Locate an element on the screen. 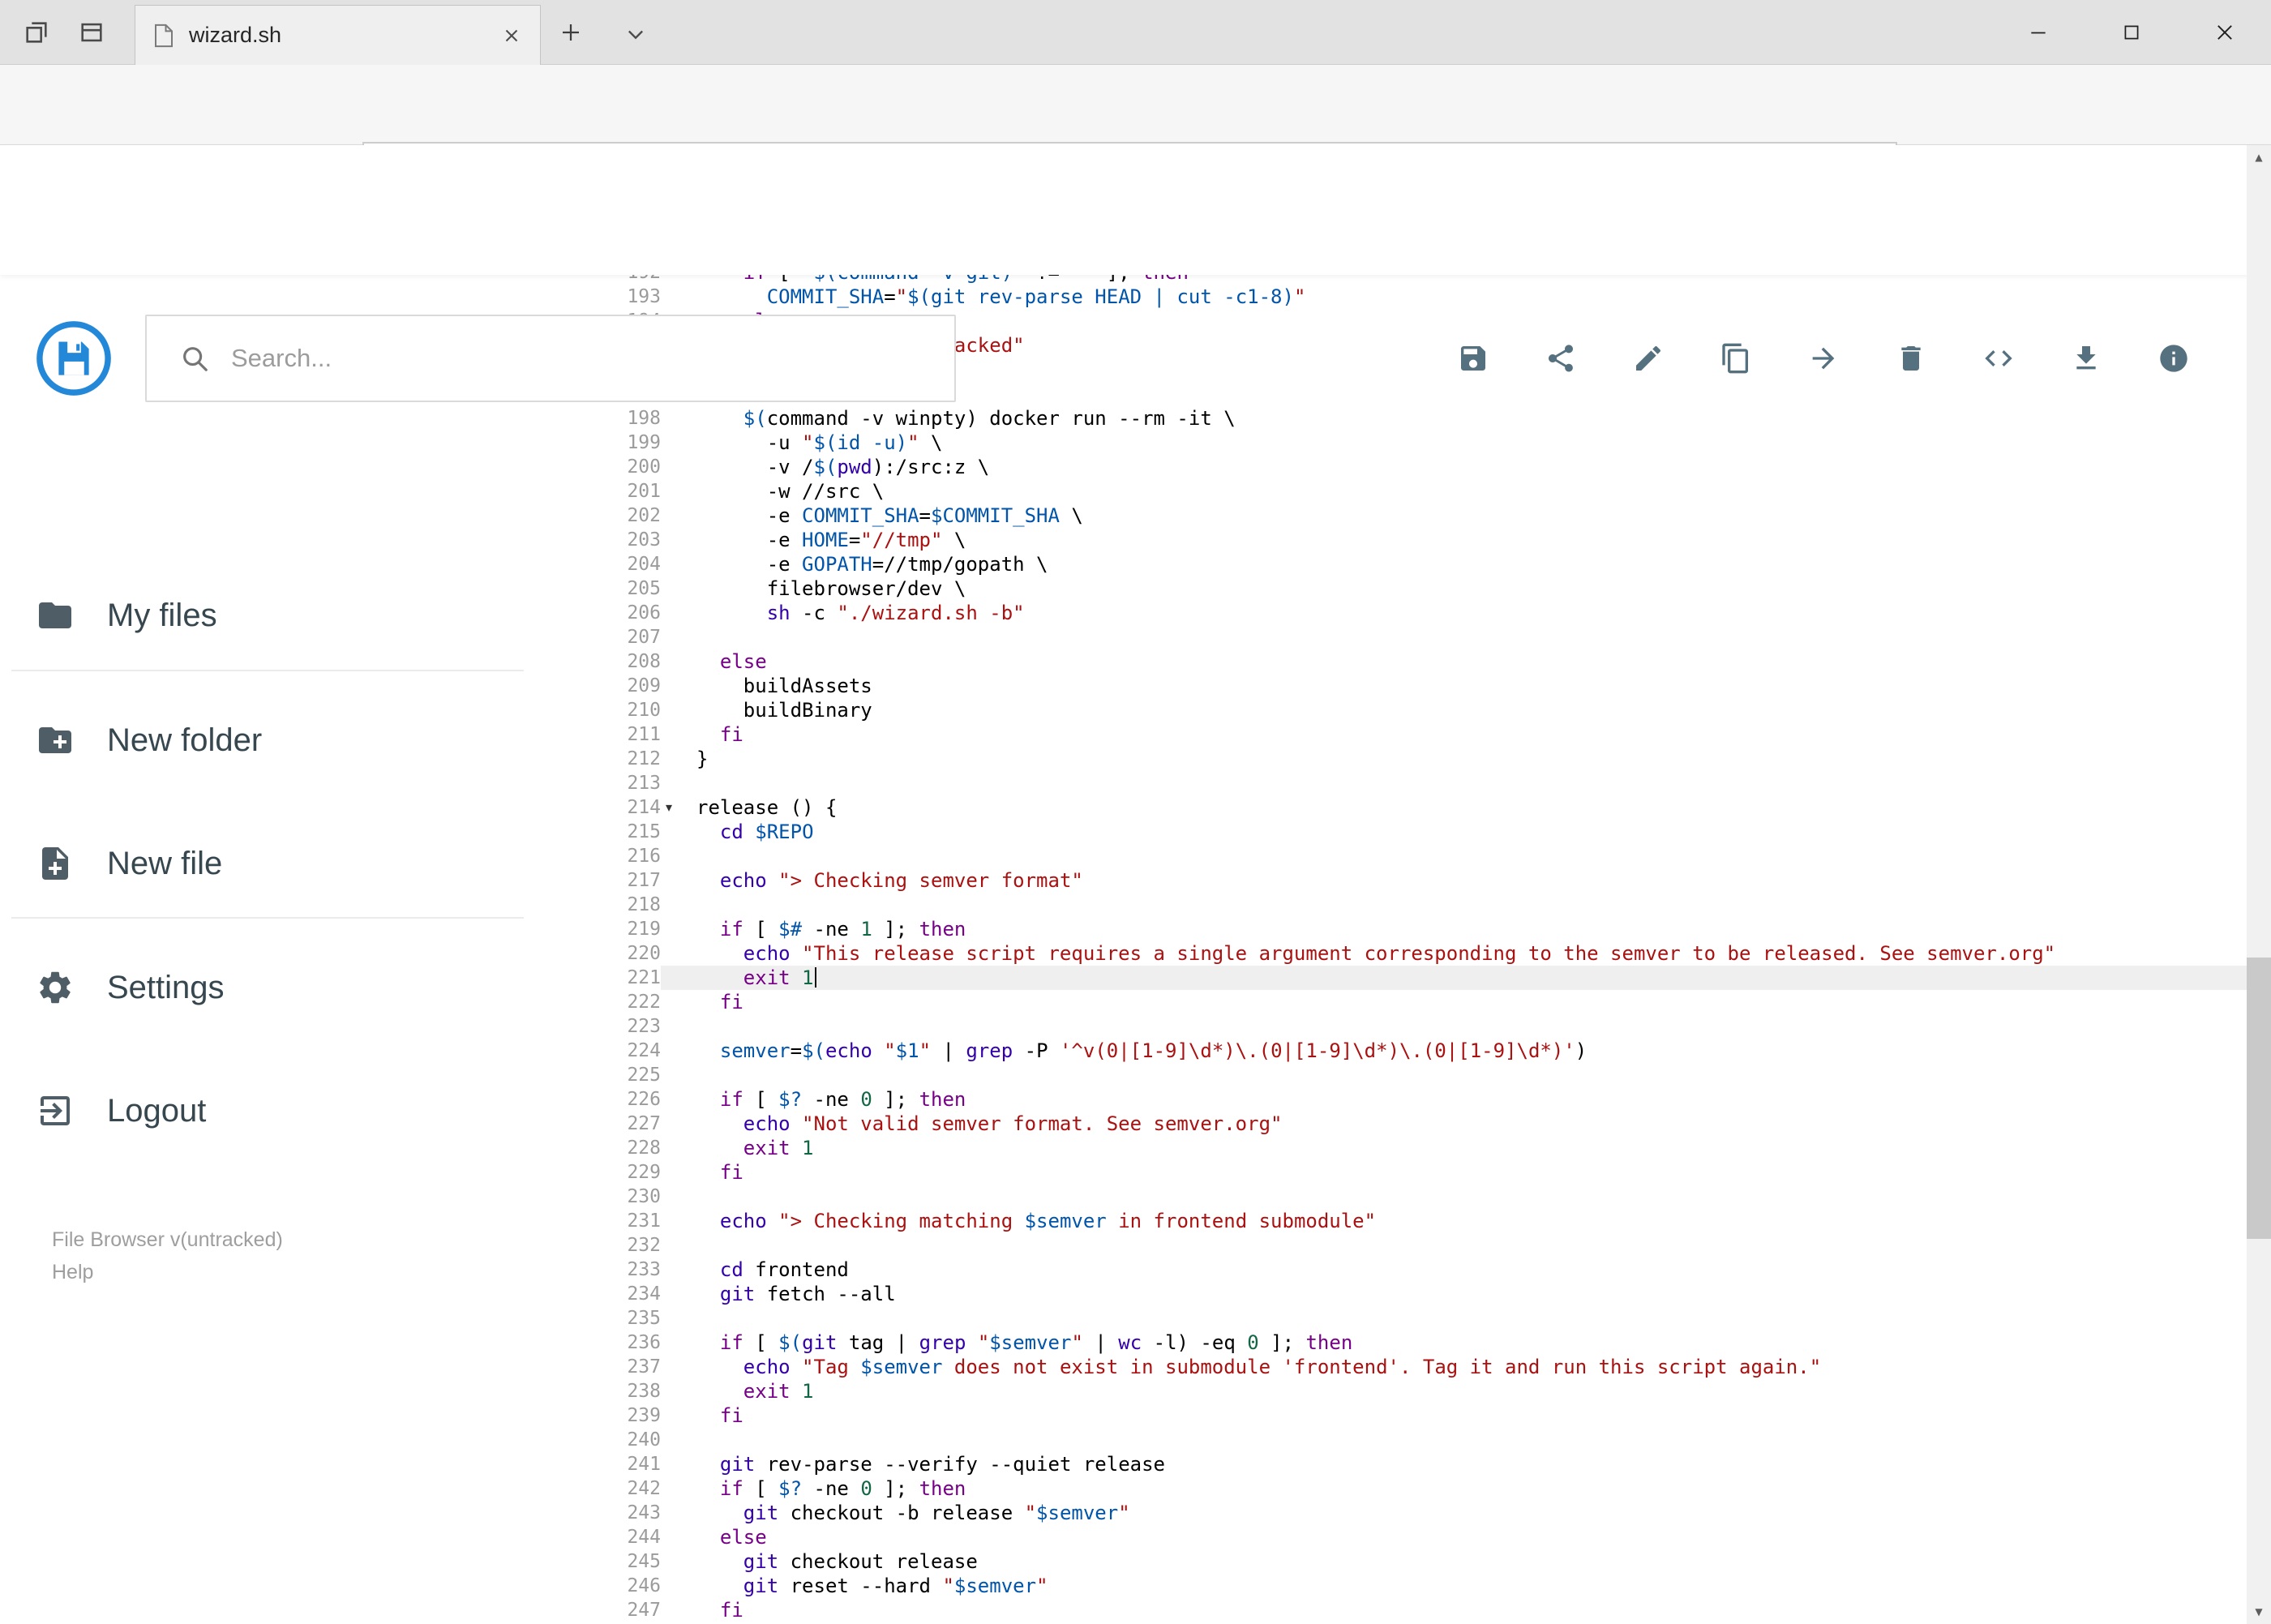  set-tabs-aside-icon is located at coordinates (92, 33).